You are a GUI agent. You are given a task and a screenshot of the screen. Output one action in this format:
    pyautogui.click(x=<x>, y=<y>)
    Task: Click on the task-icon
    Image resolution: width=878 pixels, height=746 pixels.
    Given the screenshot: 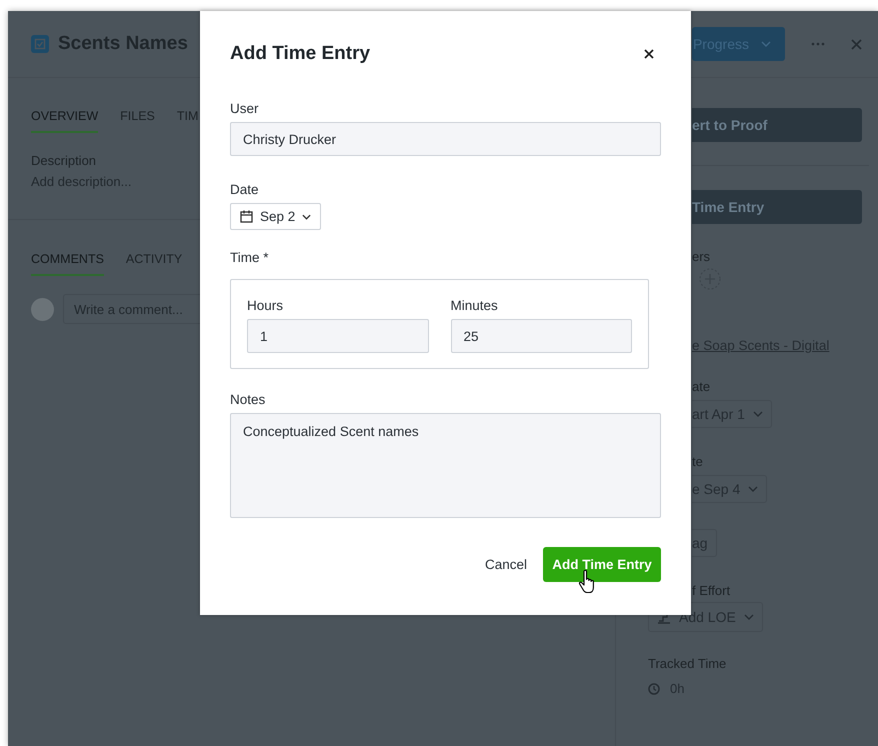 What is the action you would take?
    pyautogui.click(x=40, y=44)
    